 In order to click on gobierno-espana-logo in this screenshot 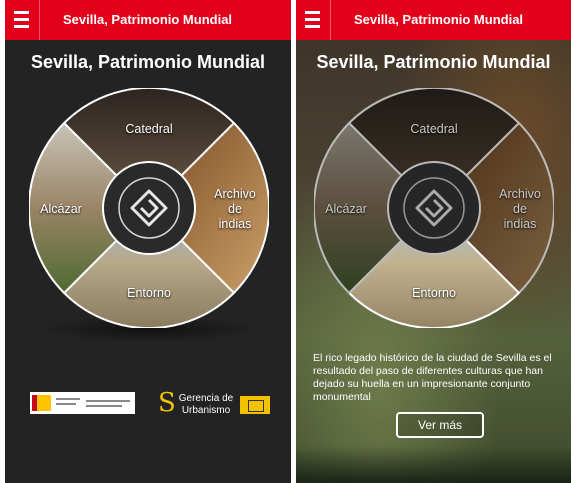, I will do `click(82, 403)`.